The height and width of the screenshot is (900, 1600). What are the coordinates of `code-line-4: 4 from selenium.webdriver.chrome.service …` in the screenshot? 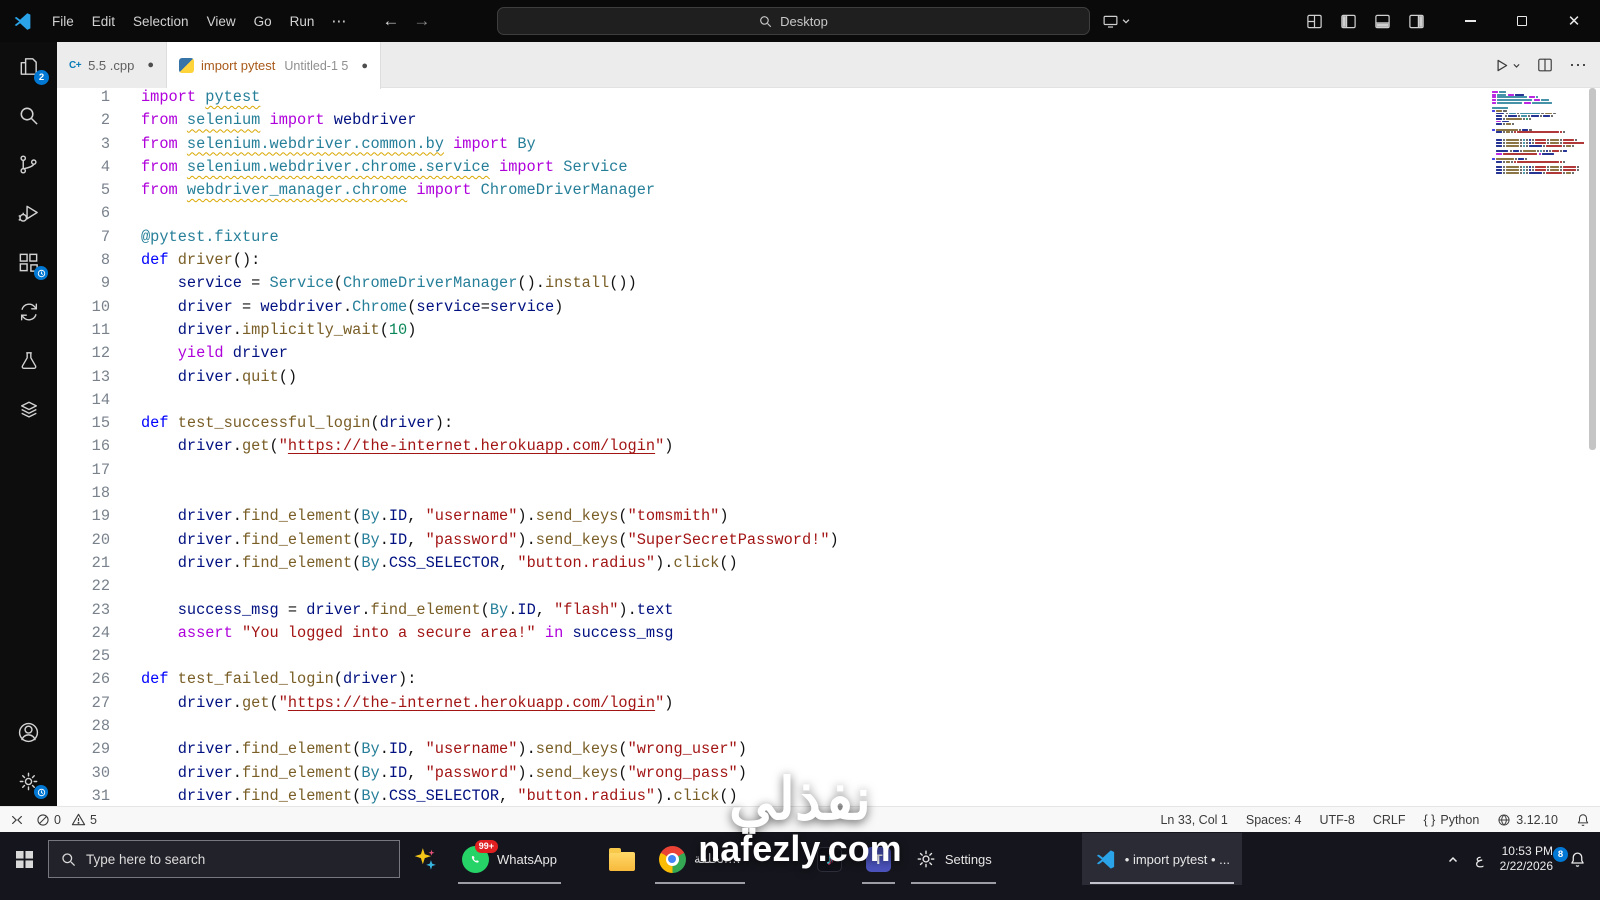 It's located at (448, 167).